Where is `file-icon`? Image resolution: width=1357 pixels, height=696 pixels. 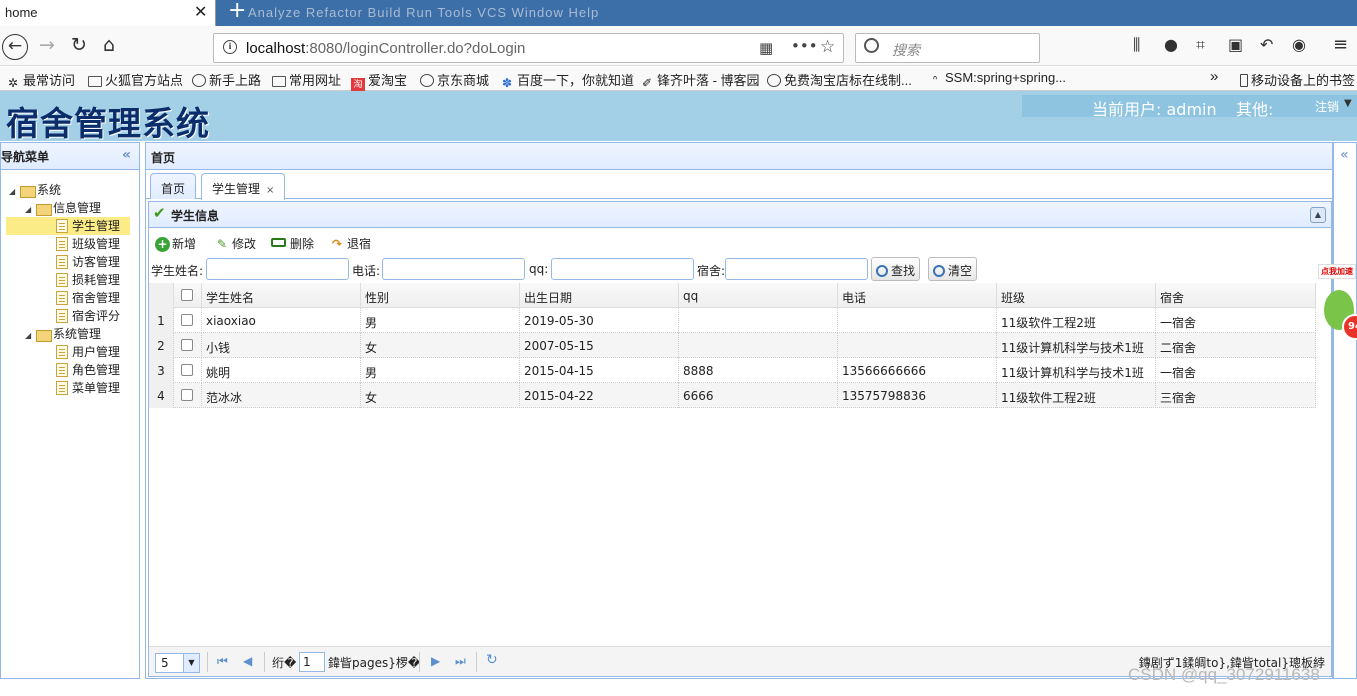
file-icon is located at coordinates (62, 226).